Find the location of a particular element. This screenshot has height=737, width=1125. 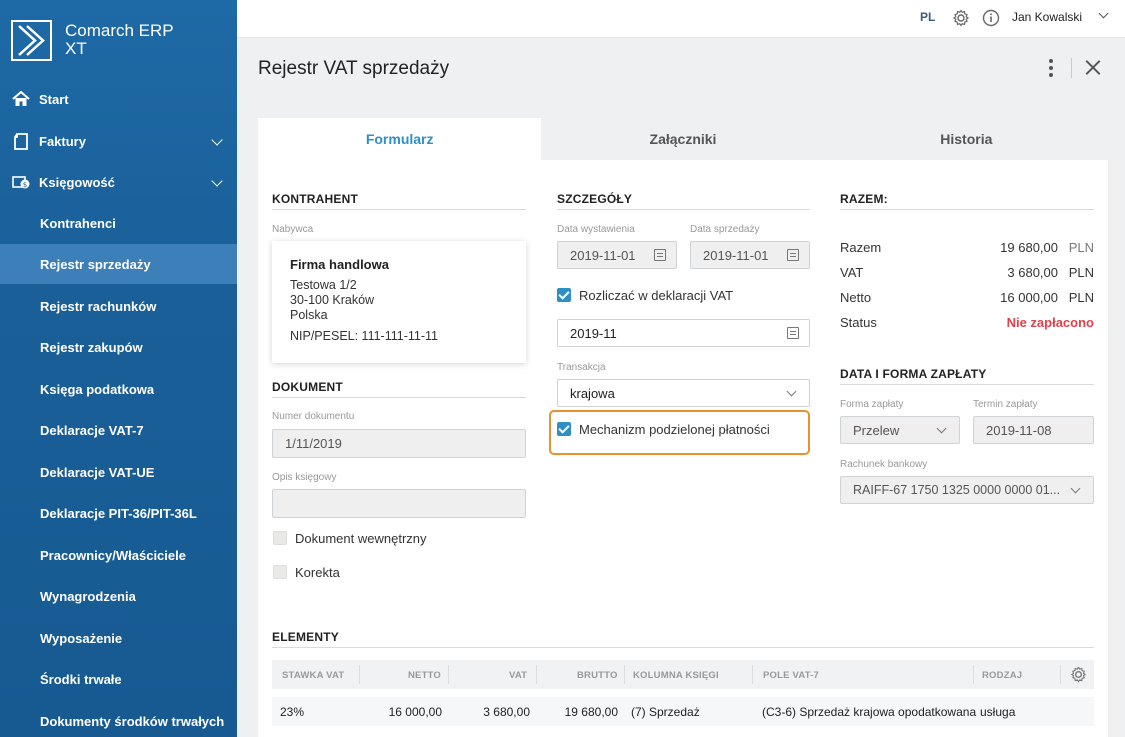

issue-date-label: Data wystawienia is located at coordinates (596, 229).